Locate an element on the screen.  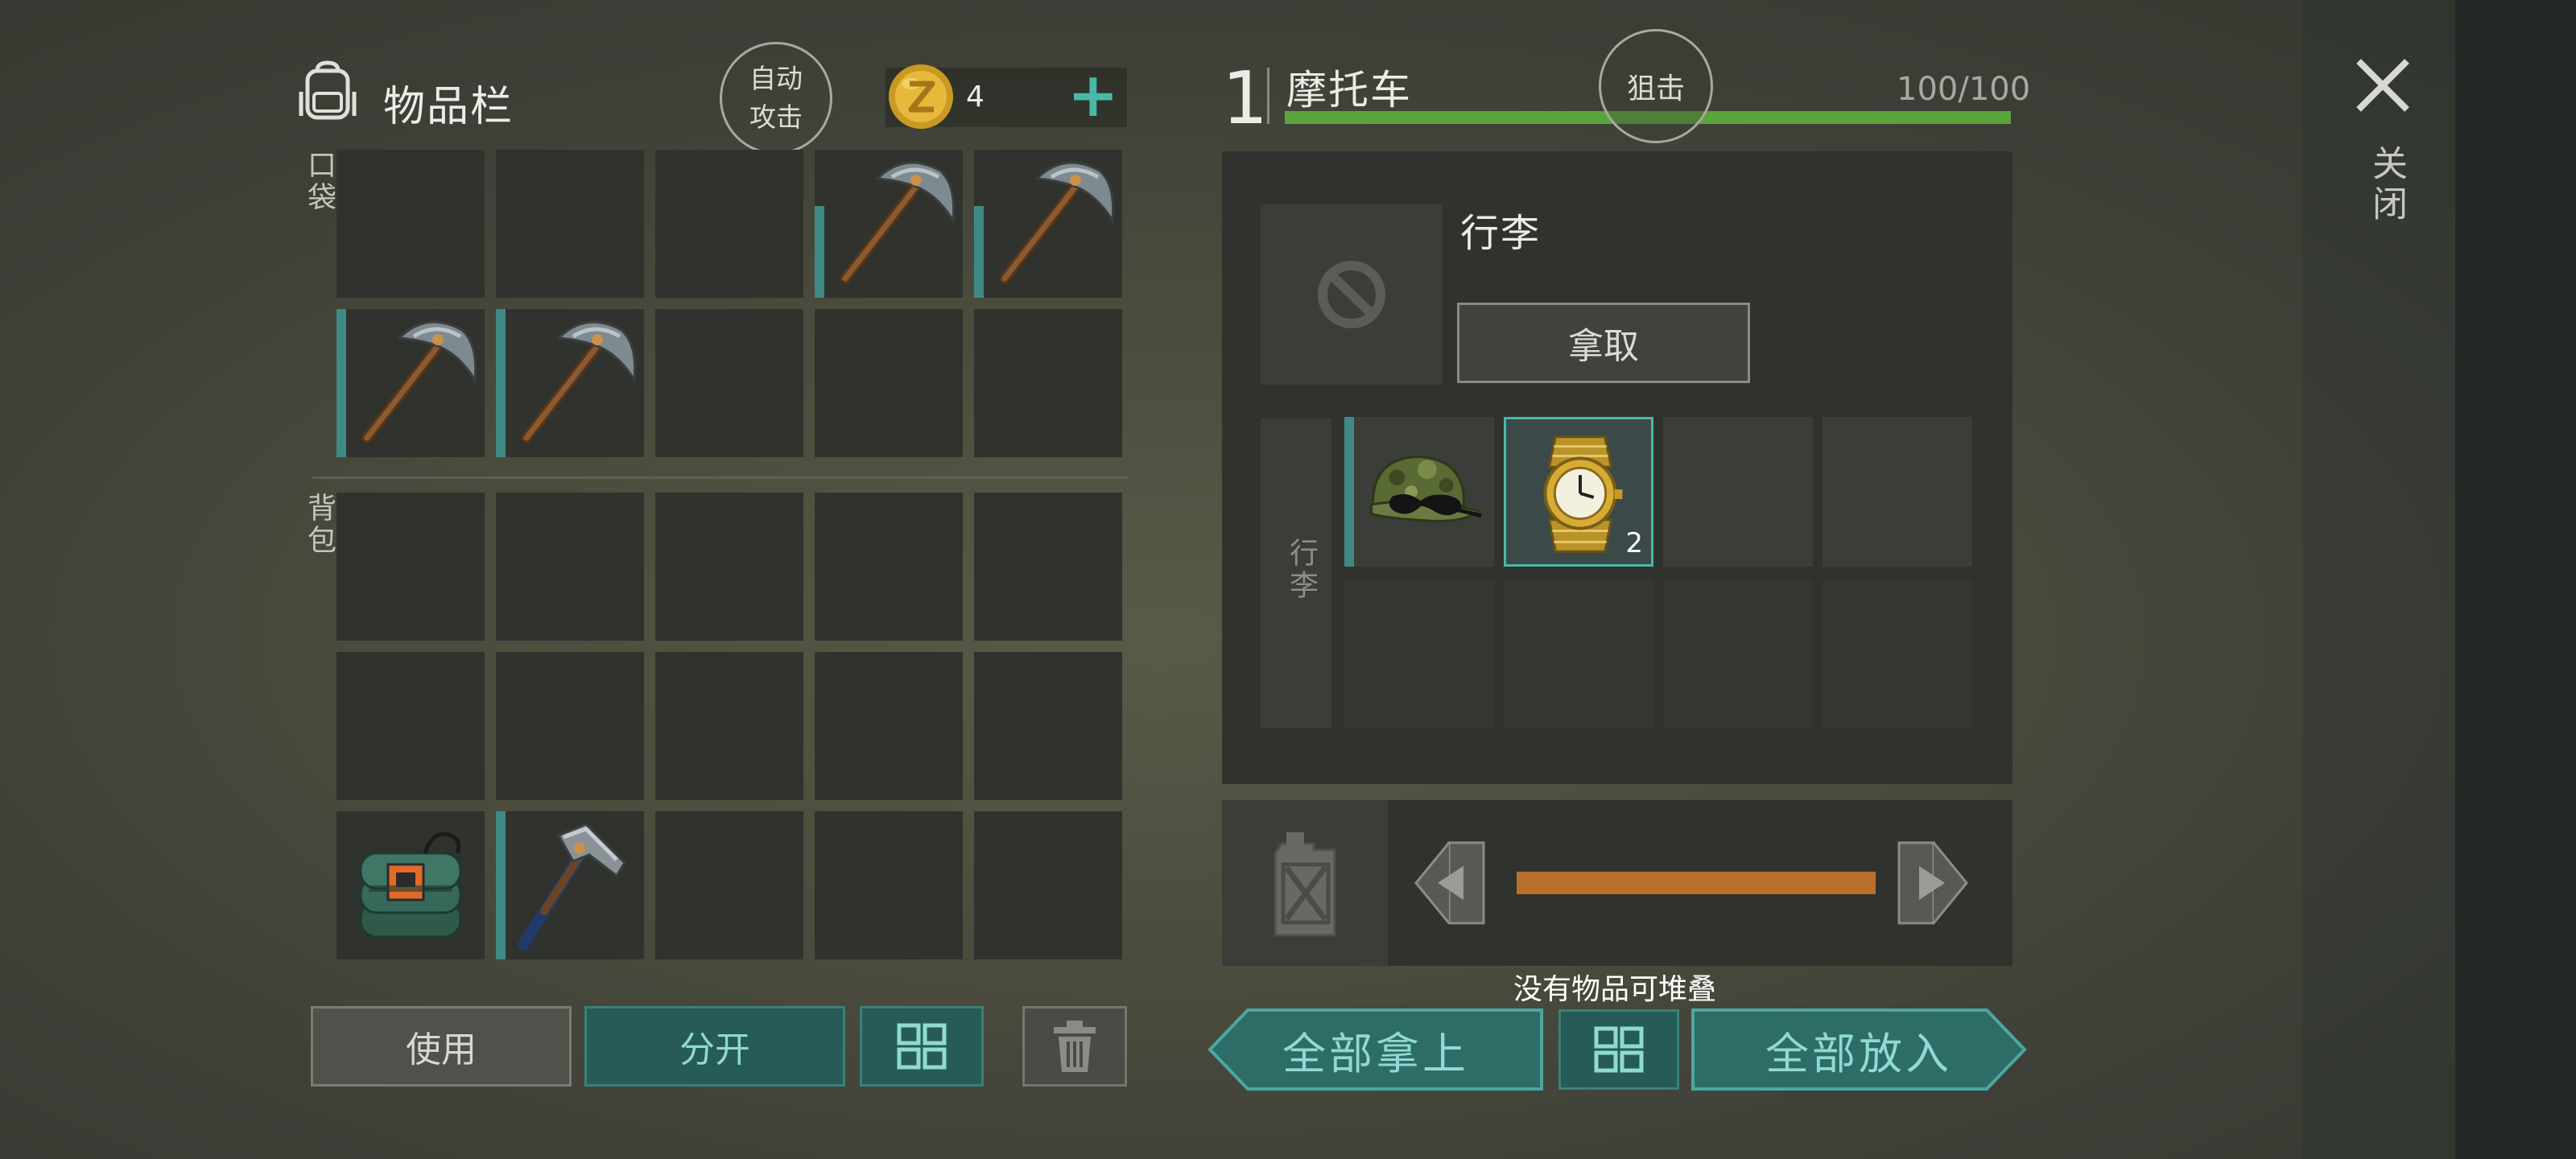
luggage-label: 行李 is located at coordinates (1301, 570).